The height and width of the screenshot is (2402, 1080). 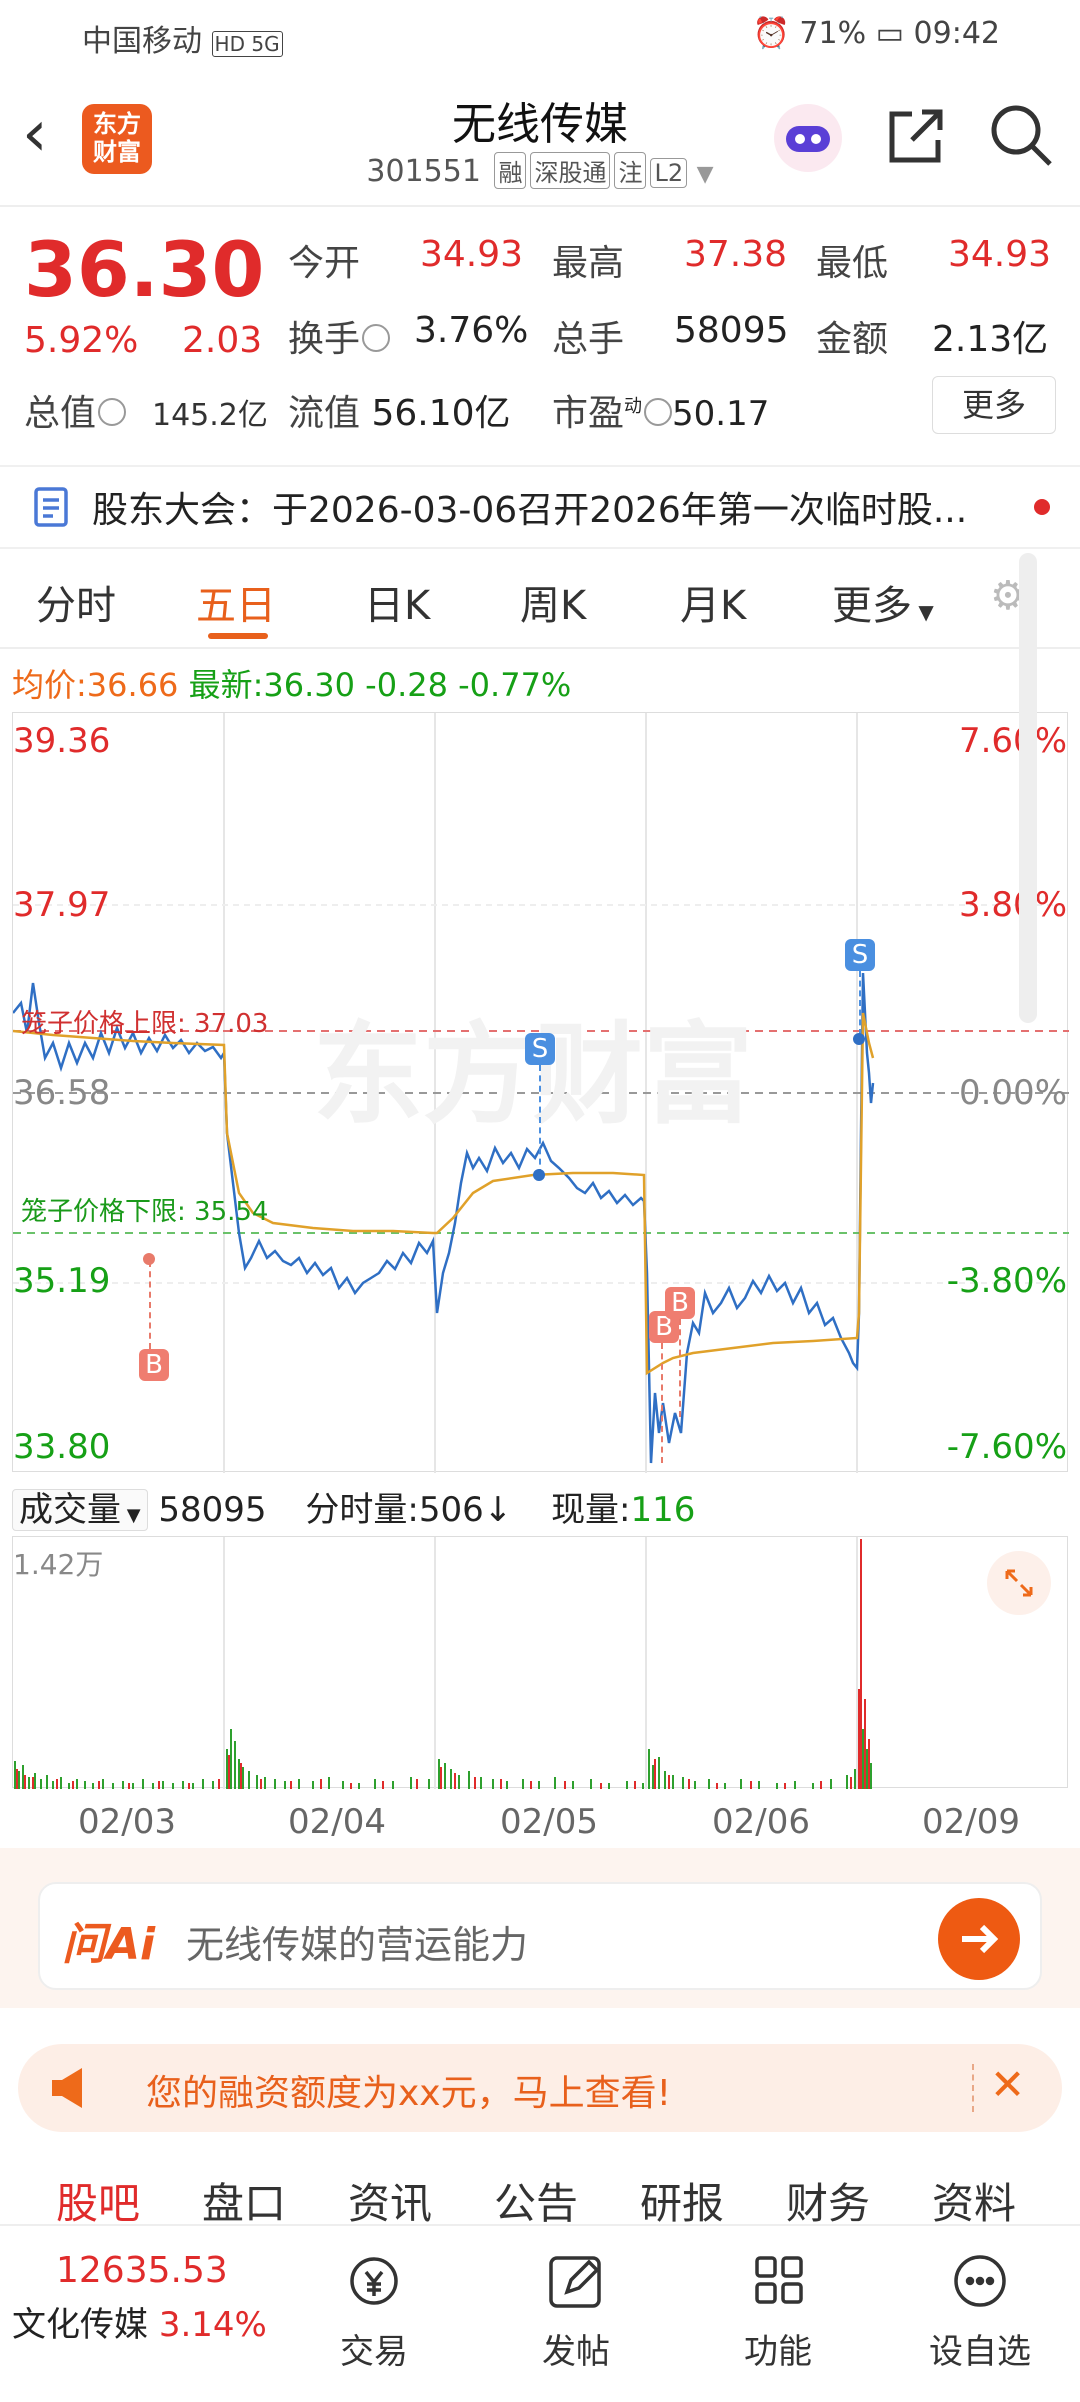 What do you see at coordinates (1006, 1281) in the screenshot?
I see `y-right-label: -3.80%` at bounding box center [1006, 1281].